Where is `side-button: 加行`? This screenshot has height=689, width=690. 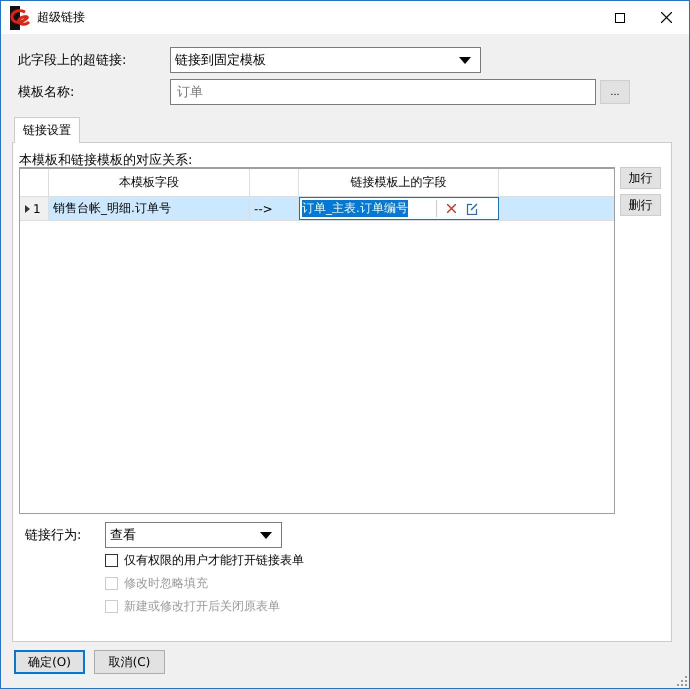
side-button: 加行 is located at coordinates (640, 178).